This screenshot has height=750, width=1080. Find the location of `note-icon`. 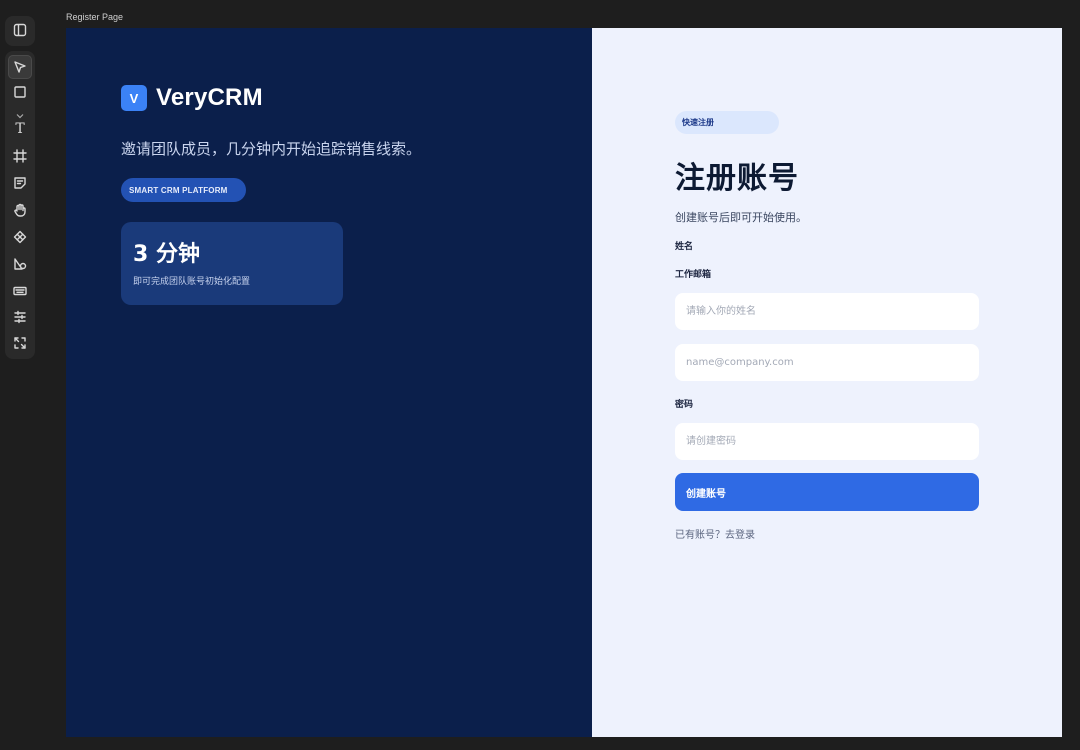

note-icon is located at coordinates (20, 183).